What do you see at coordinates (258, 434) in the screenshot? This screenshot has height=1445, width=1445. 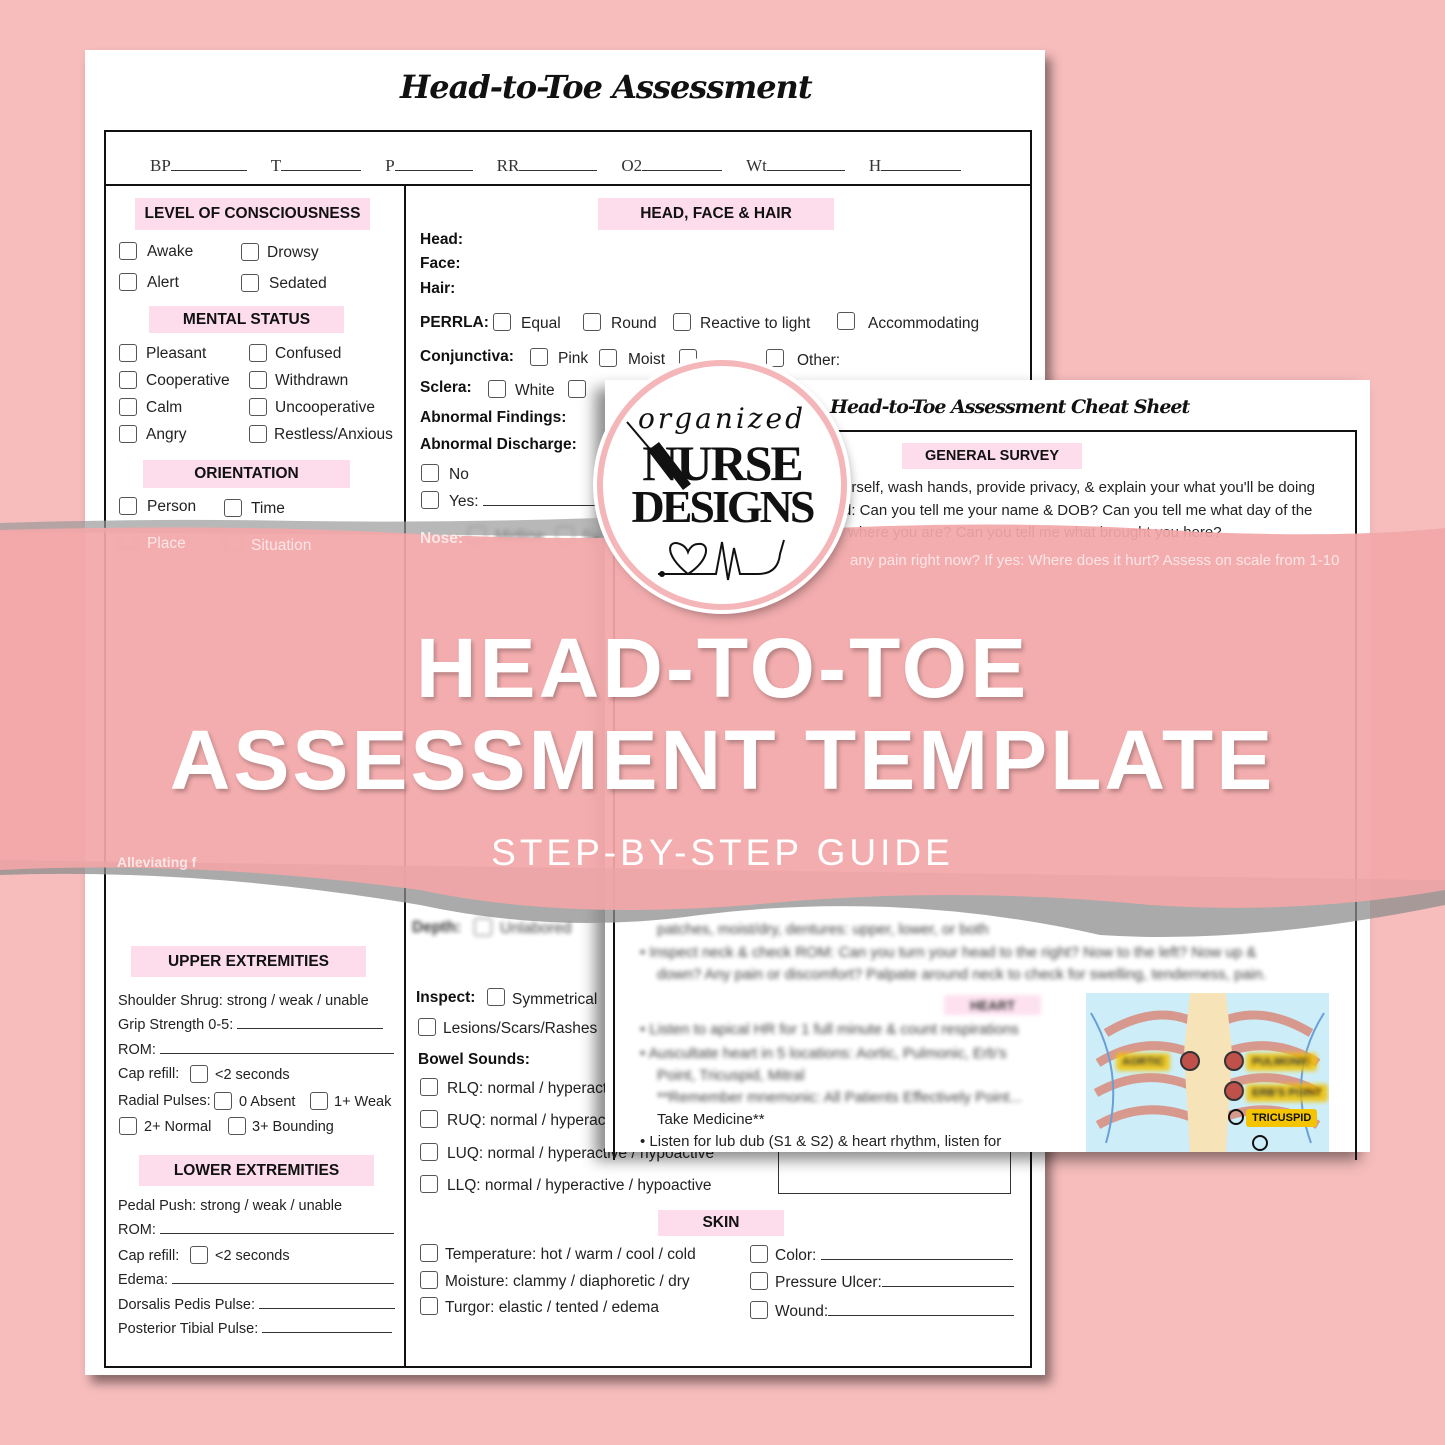 I see `restless-checkbox` at bounding box center [258, 434].